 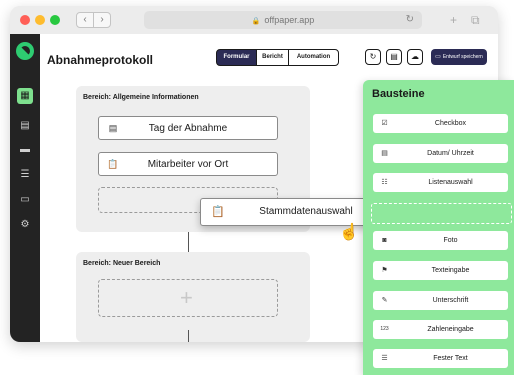 I want to click on block-listenauswahl: ☷ Listenauswahl, so click(x=440, y=182).